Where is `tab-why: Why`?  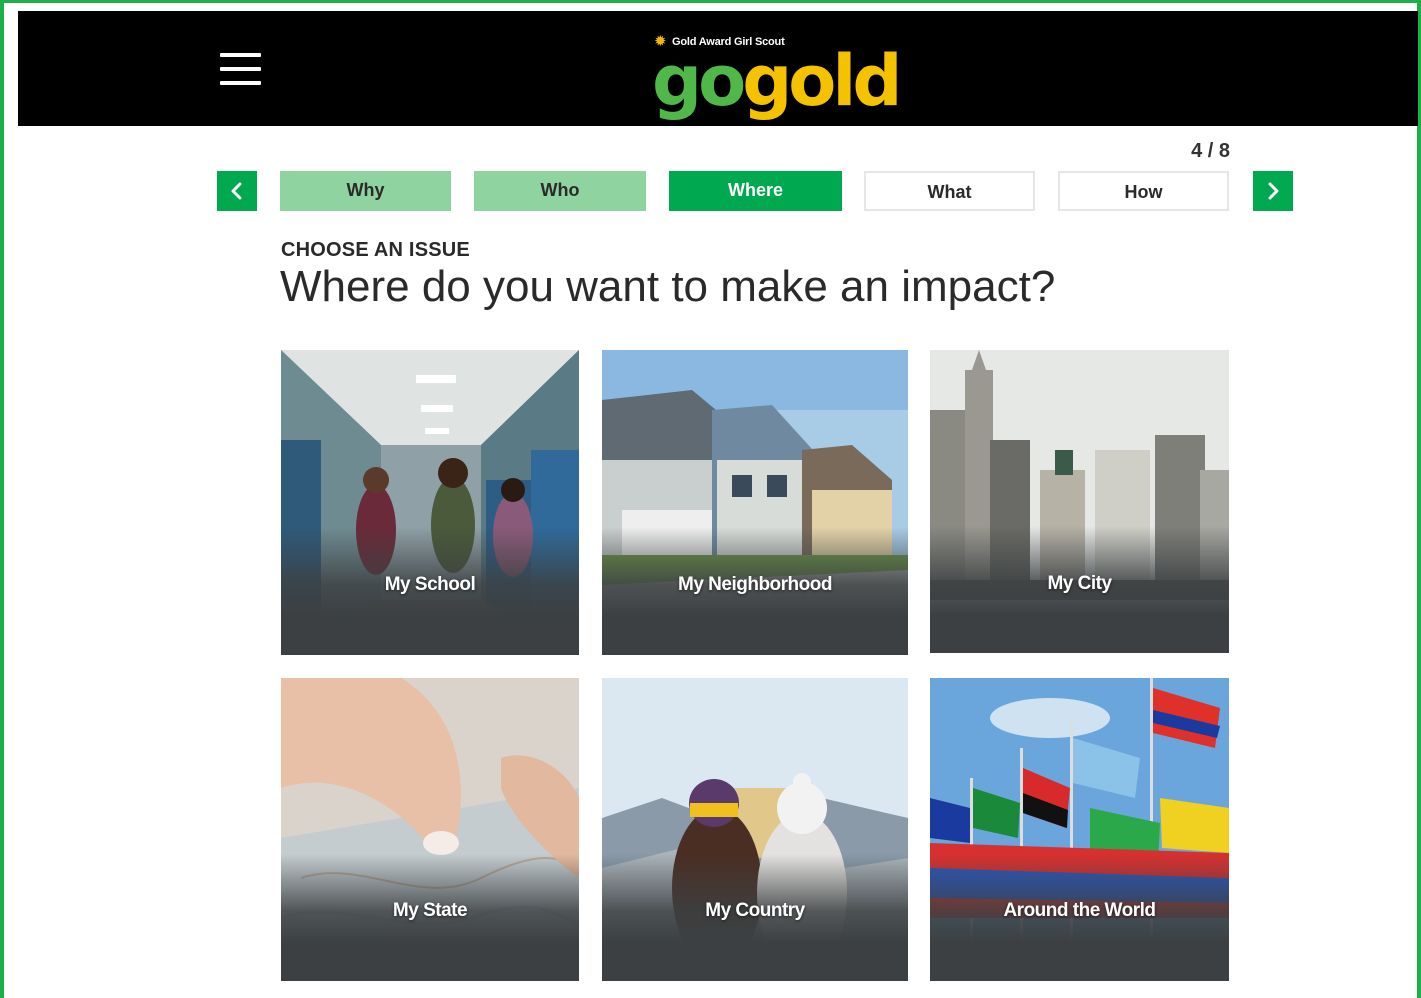
tab-why: Why is located at coordinates (365, 191).